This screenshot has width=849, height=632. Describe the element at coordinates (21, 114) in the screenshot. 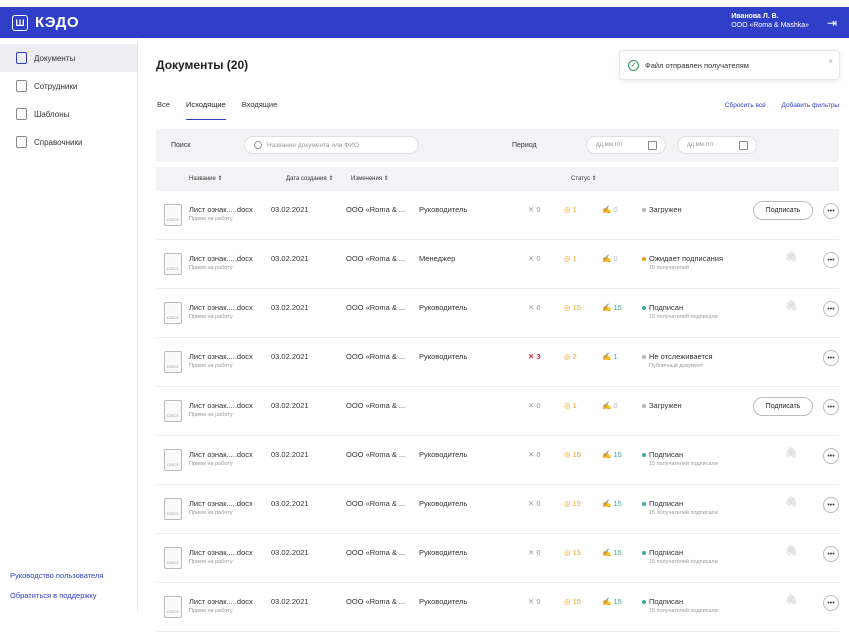

I see `templates-icon` at that location.